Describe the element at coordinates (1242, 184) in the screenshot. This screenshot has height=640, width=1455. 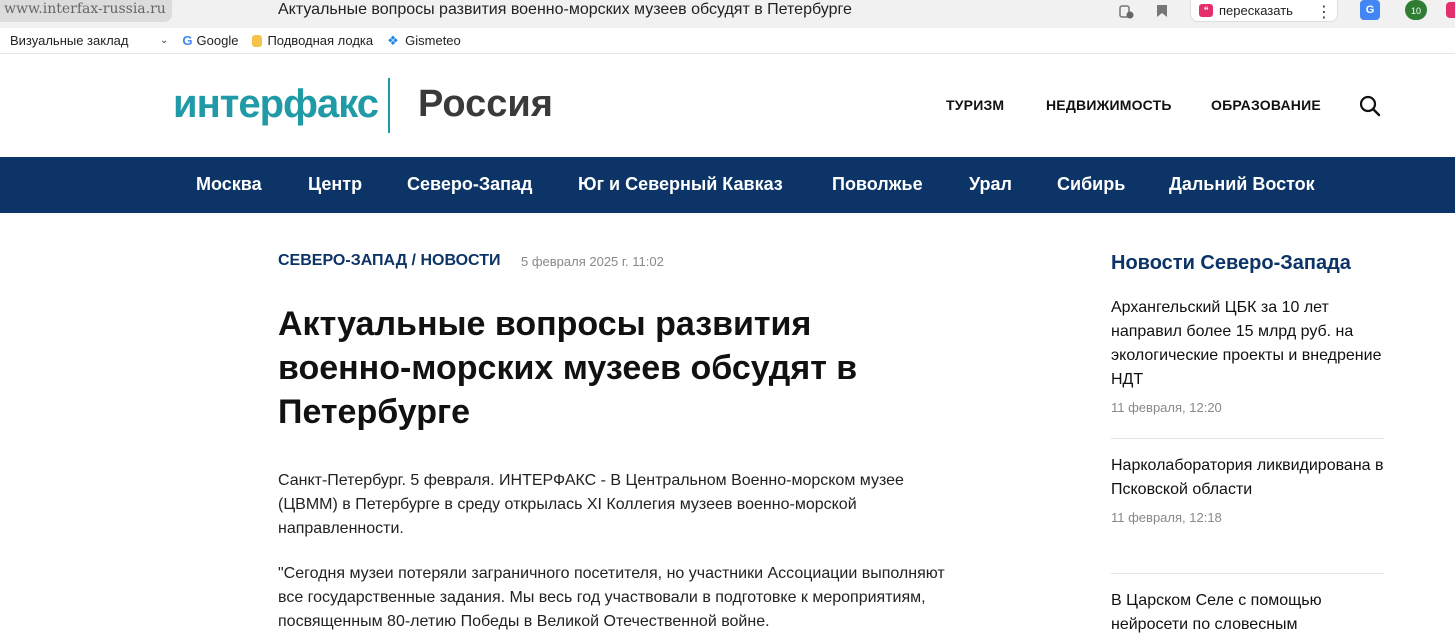
I see `nav-far-east: Дальний Восток` at that location.